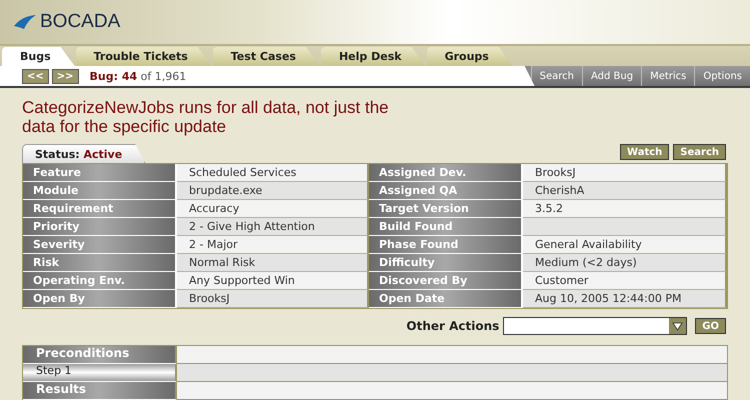 The width and height of the screenshot is (750, 400). Describe the element at coordinates (446, 245) in the screenshot. I see `field-label: Phase Found` at that location.